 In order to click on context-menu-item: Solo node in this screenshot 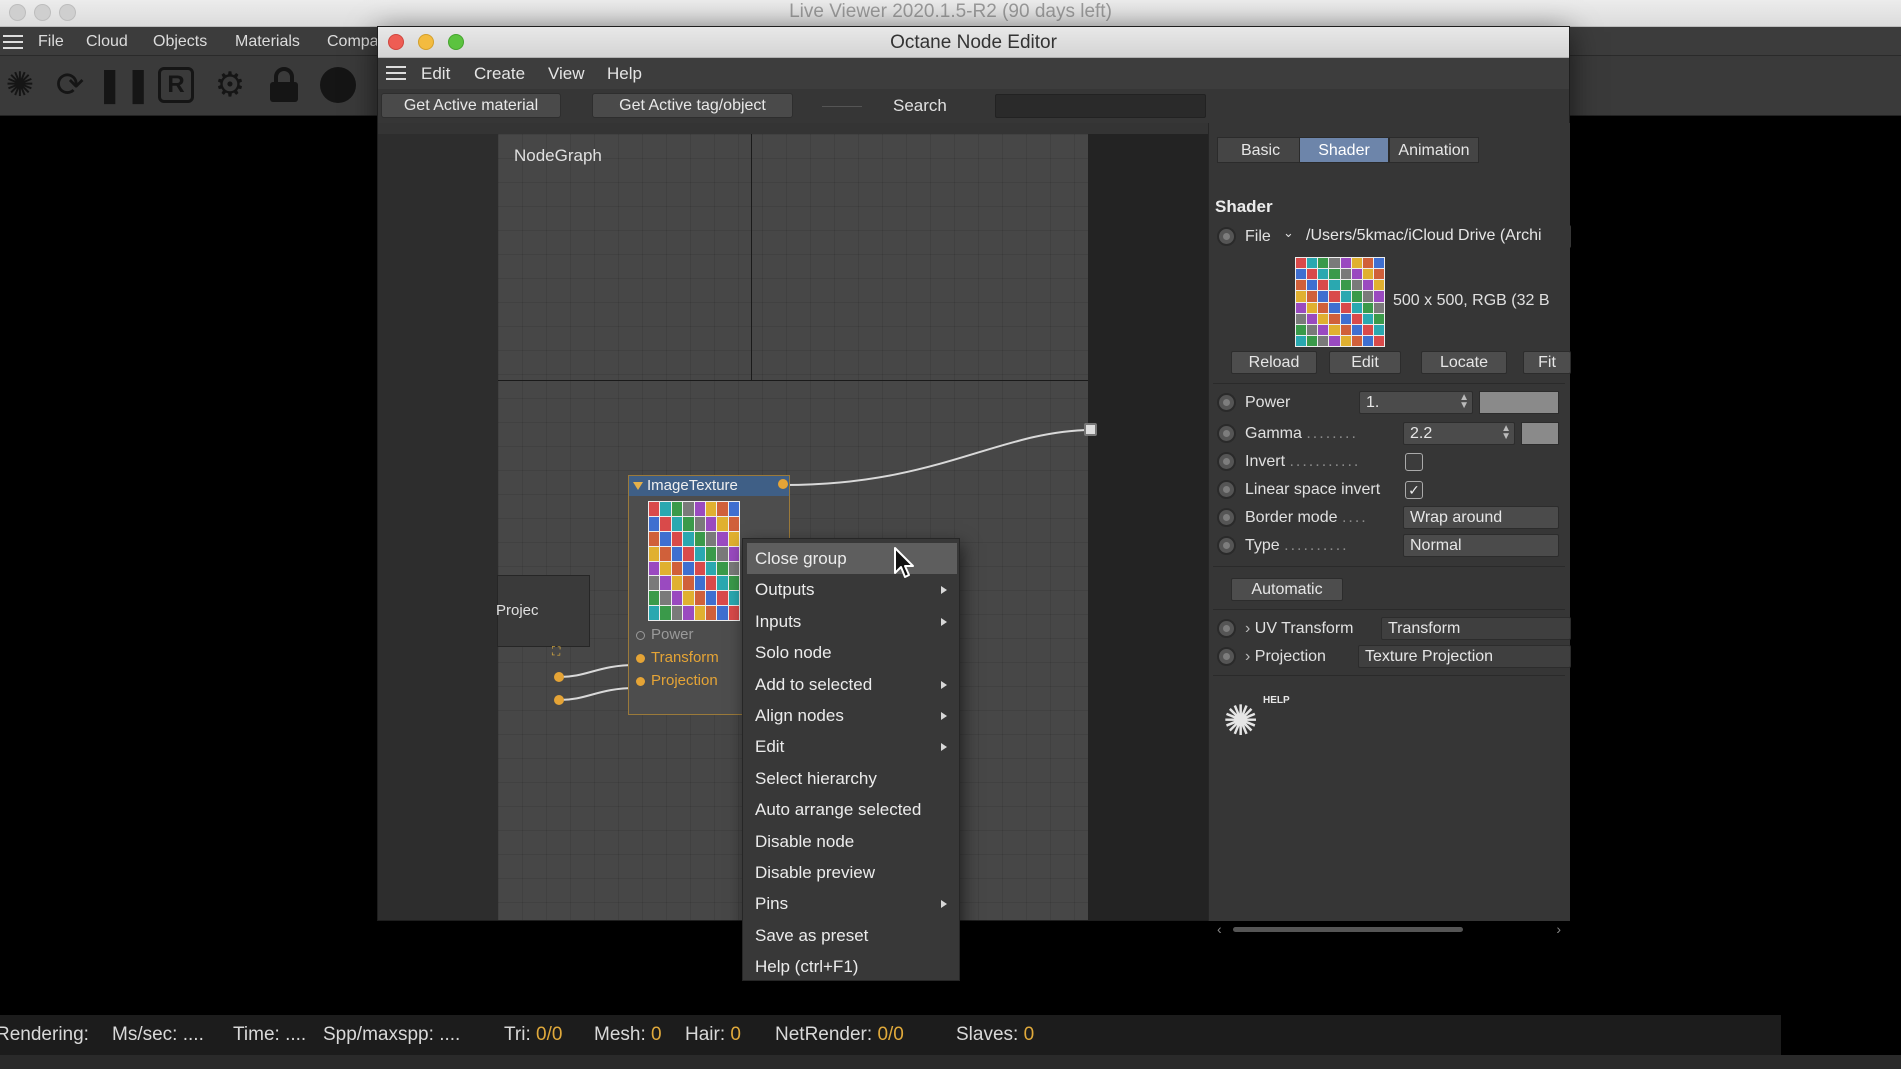, I will do `click(851, 652)`.